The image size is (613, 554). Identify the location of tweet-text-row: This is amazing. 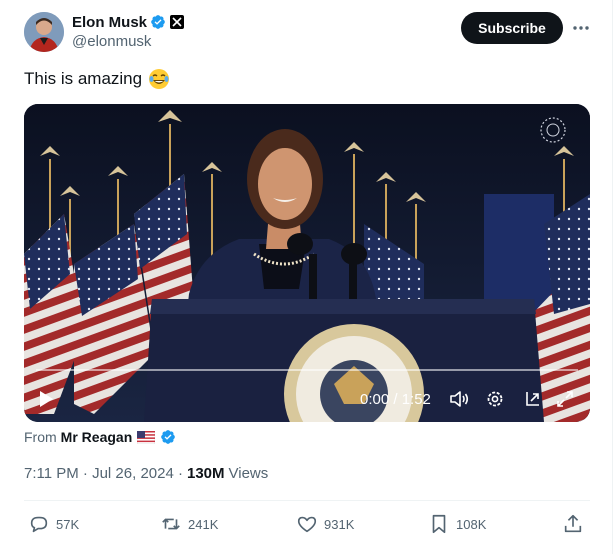
(97, 79).